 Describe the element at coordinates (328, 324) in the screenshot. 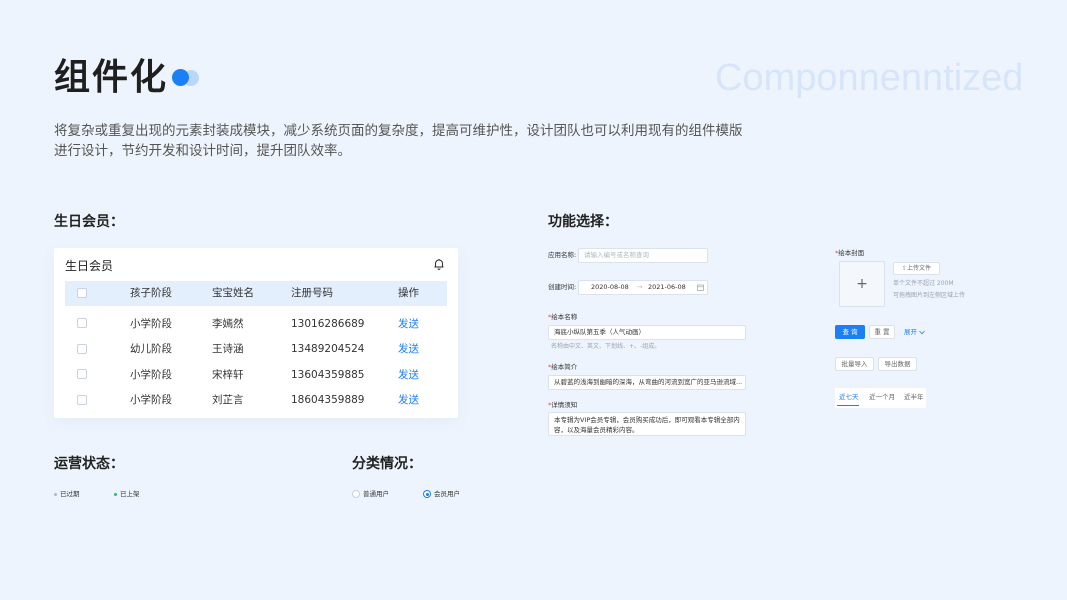

I see `cell-phone: 13016286689` at that location.